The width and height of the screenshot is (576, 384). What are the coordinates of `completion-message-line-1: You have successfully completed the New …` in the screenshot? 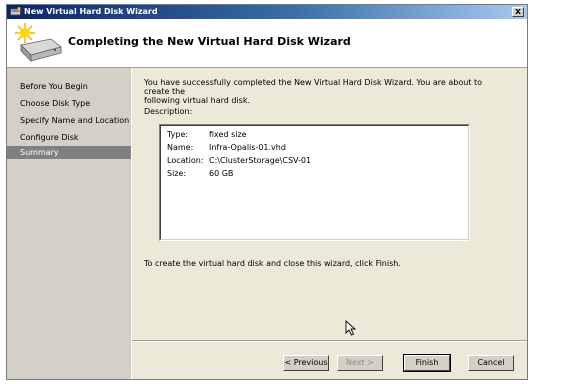 It's located at (313, 87).